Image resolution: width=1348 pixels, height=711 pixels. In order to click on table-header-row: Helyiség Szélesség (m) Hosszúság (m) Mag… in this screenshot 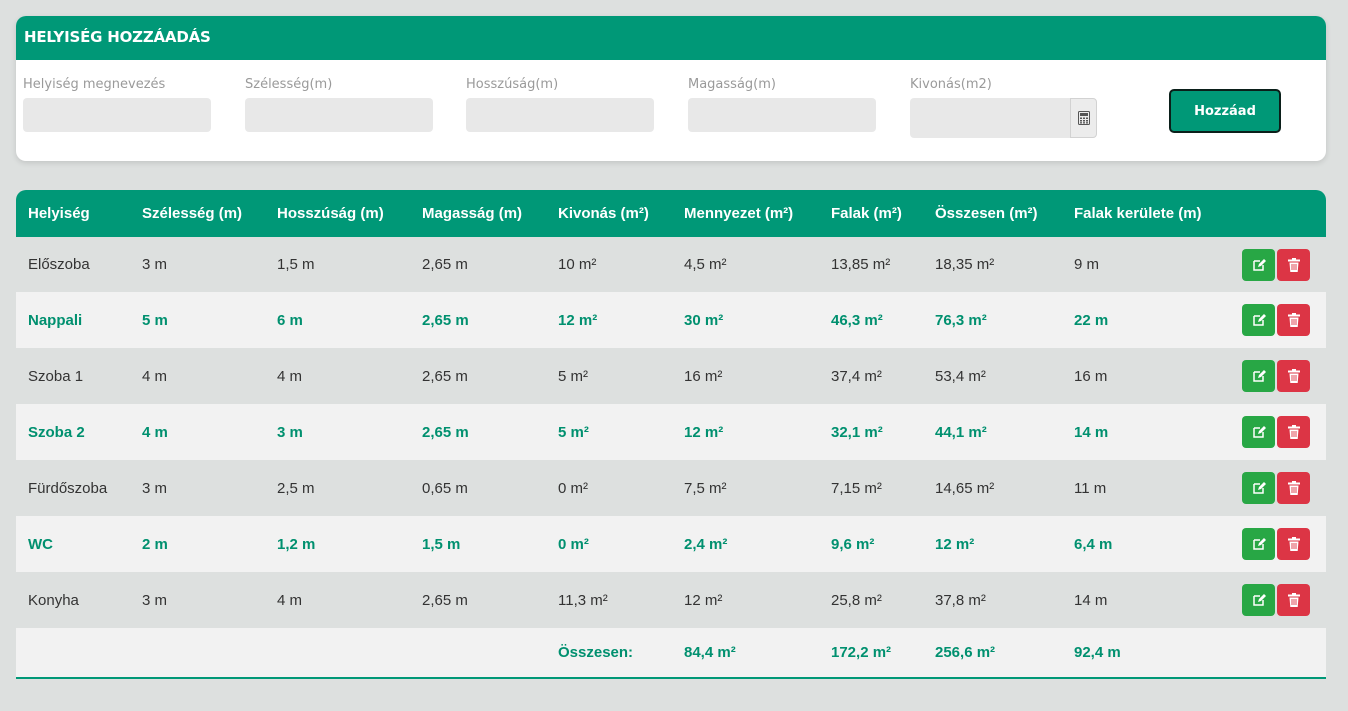, I will do `click(671, 213)`.